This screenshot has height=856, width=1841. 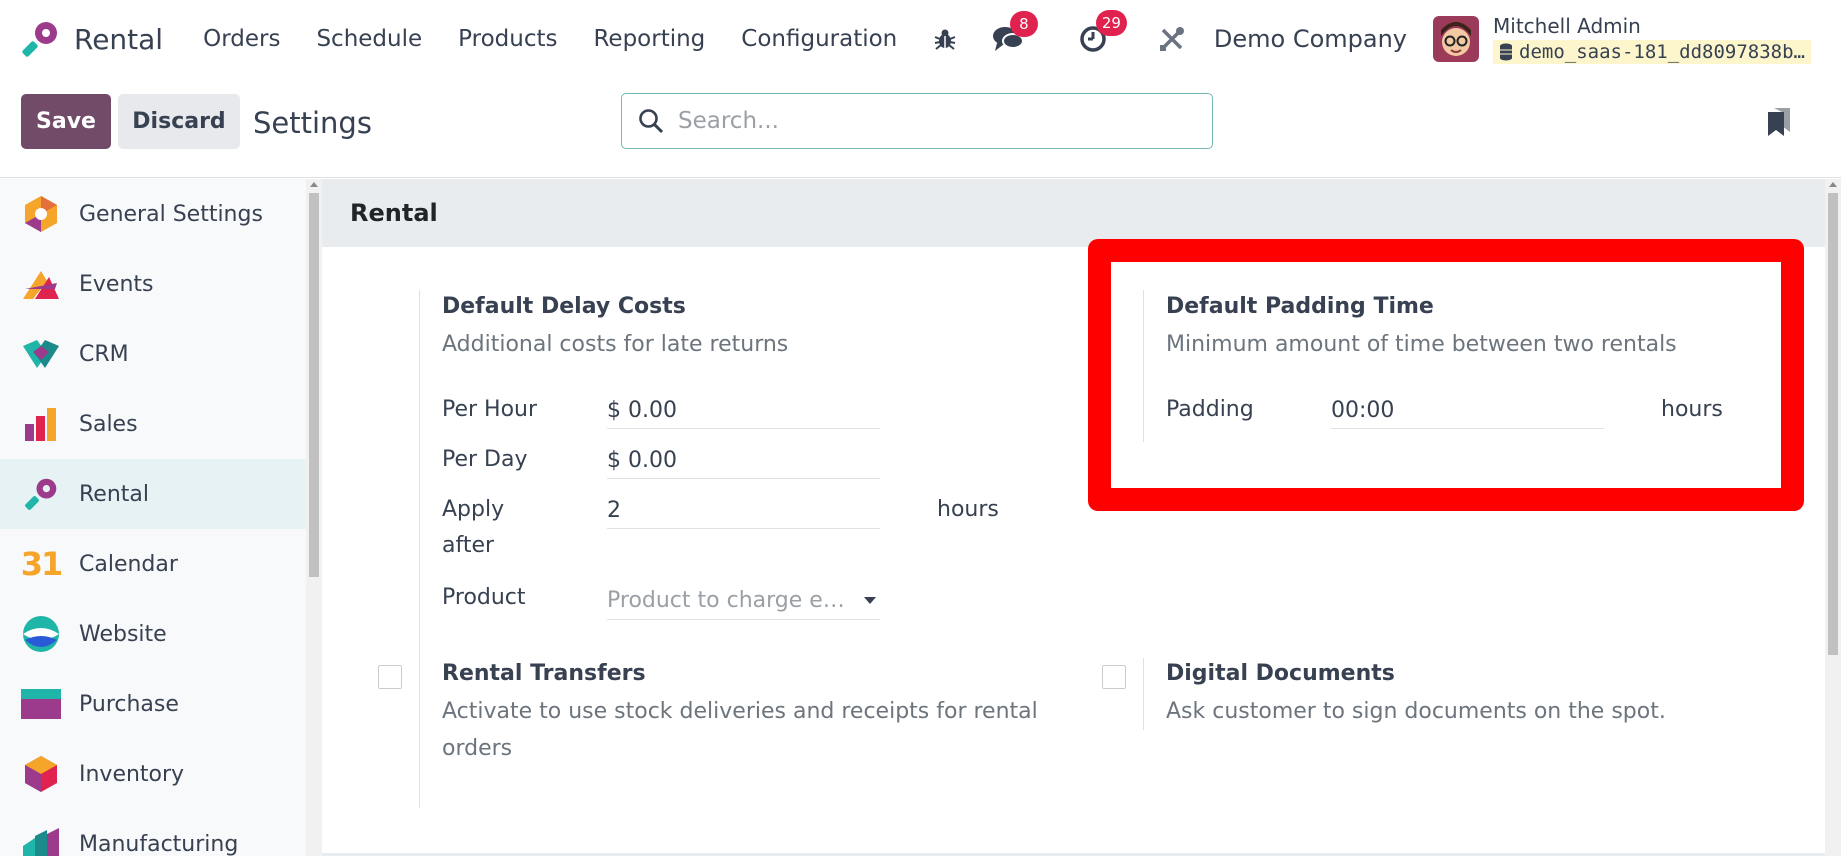 What do you see at coordinates (484, 597) in the screenshot?
I see `product-label: Product` at bounding box center [484, 597].